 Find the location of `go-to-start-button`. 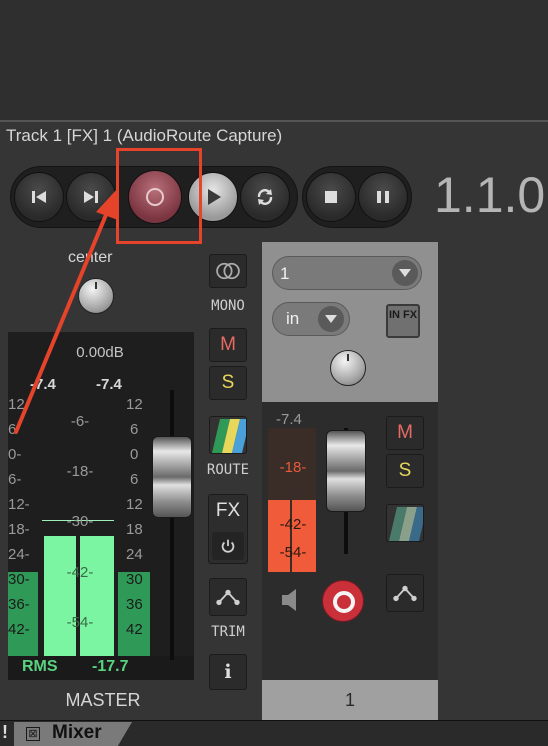

go-to-start-button is located at coordinates (39, 197).